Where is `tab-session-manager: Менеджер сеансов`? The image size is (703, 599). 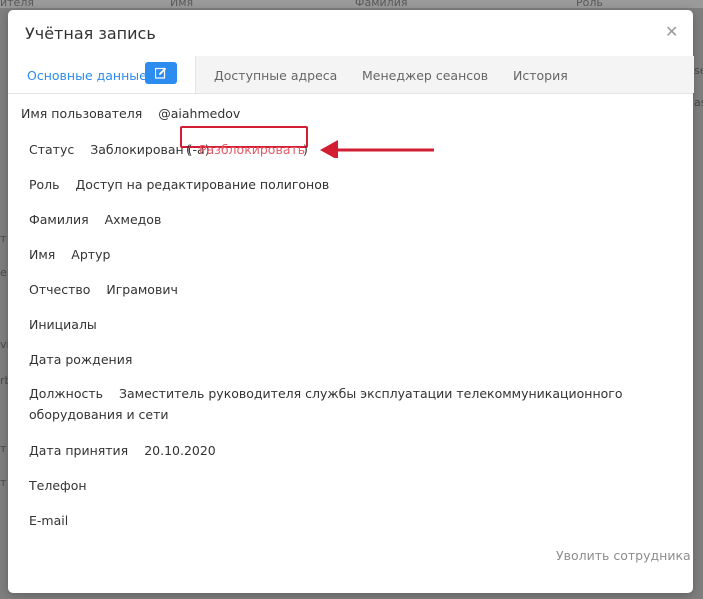 tab-session-manager: Менеджер сеансов is located at coordinates (425, 75).